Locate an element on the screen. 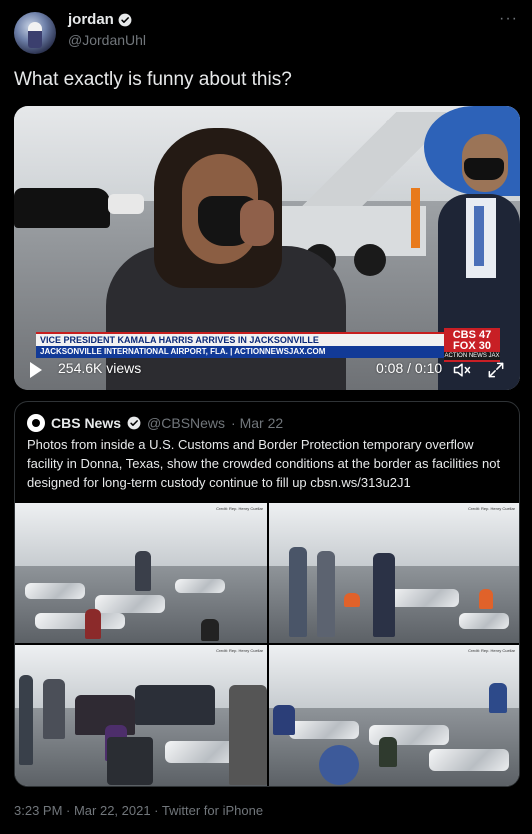  photo-1: Credit: Rep. Henry Cuellar is located at coordinates (141, 573).